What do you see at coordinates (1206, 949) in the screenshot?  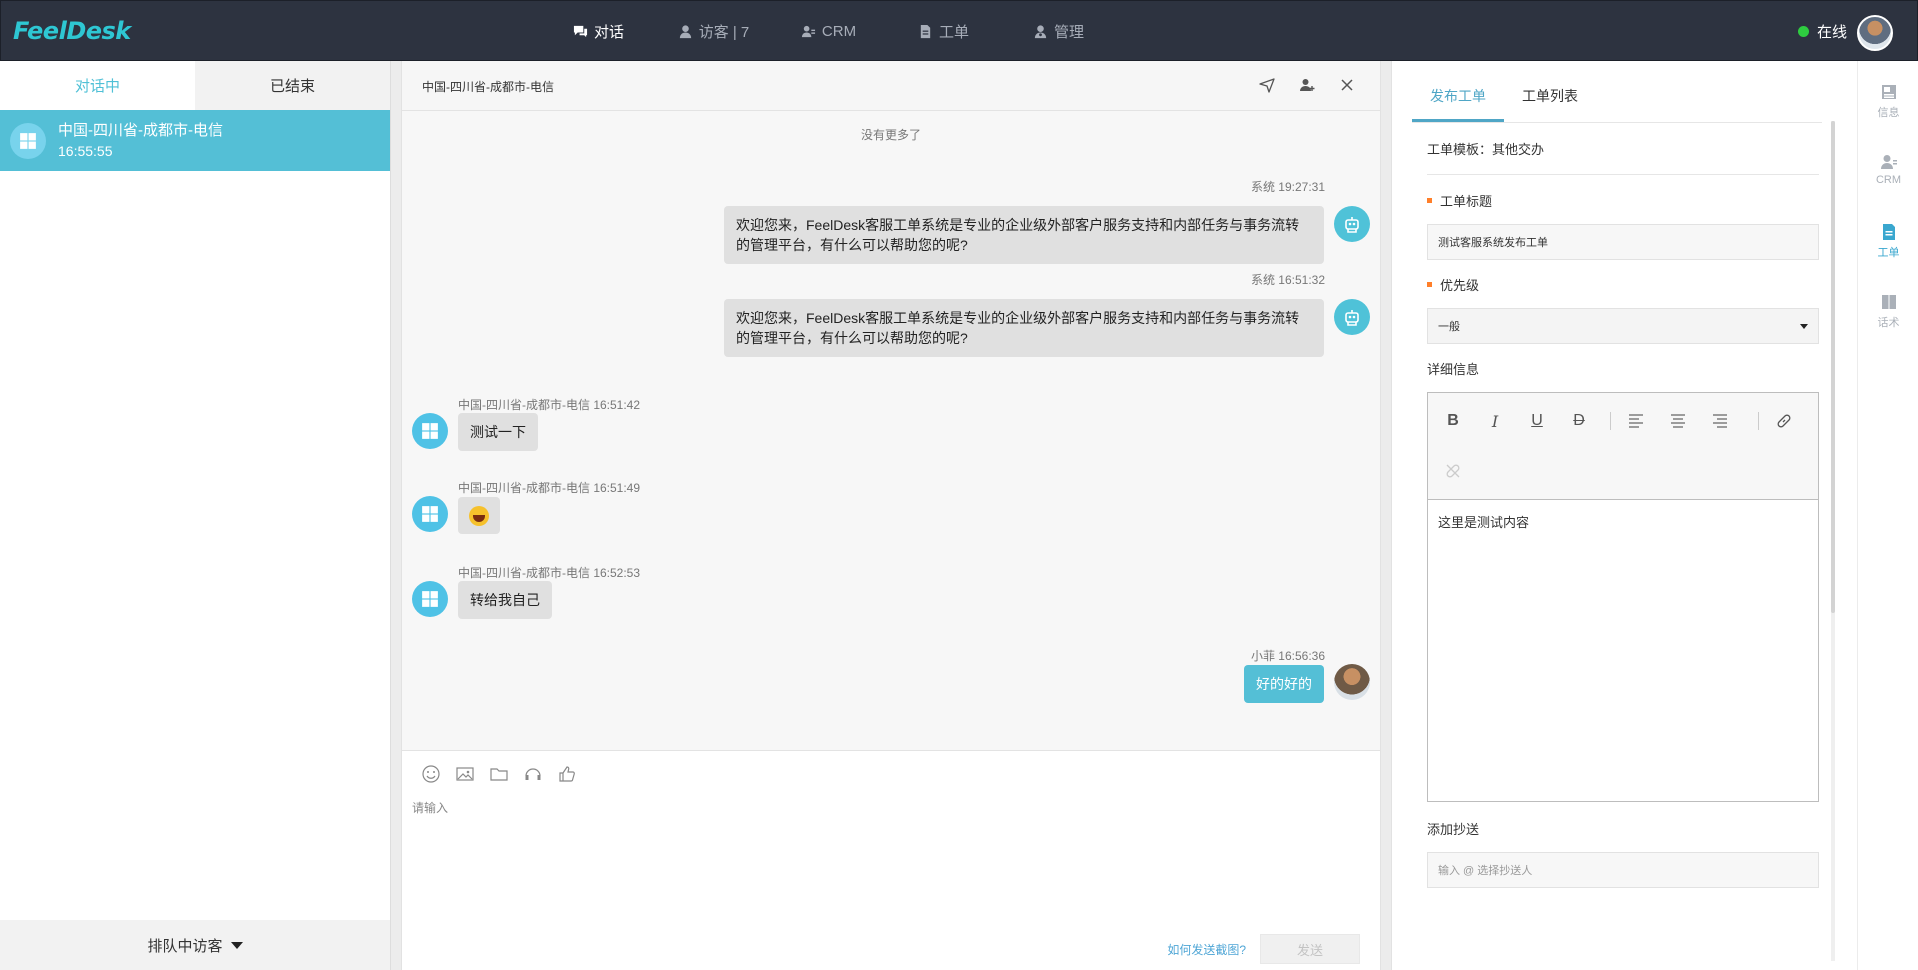 I see `how-to-screenshot-link: 如何发送截图?` at bounding box center [1206, 949].